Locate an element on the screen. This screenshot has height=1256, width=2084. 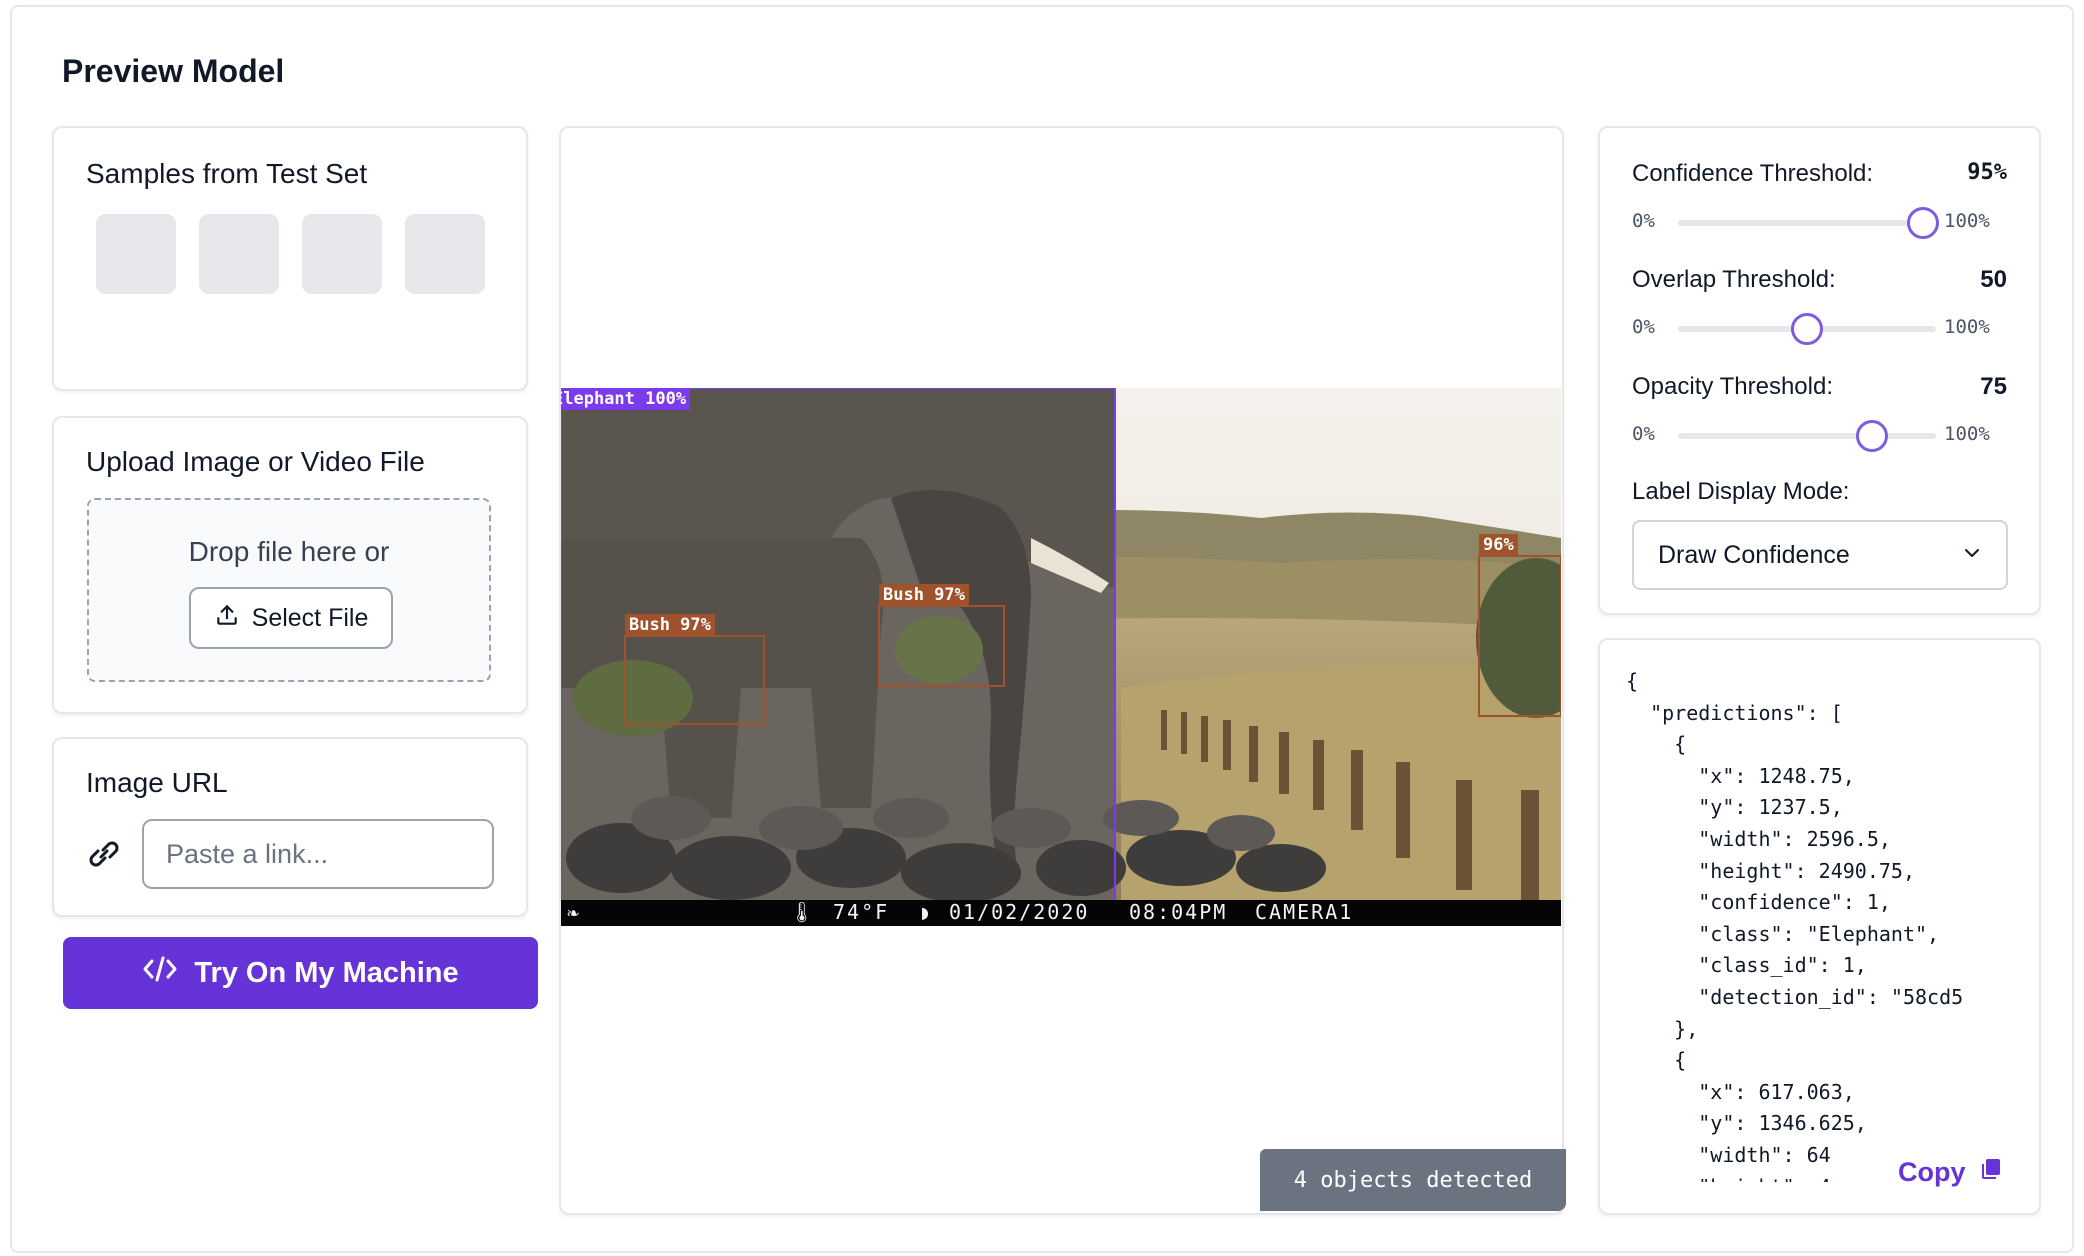
objects-detected-badge: 4 objects detected is located at coordinates (1413, 1180).